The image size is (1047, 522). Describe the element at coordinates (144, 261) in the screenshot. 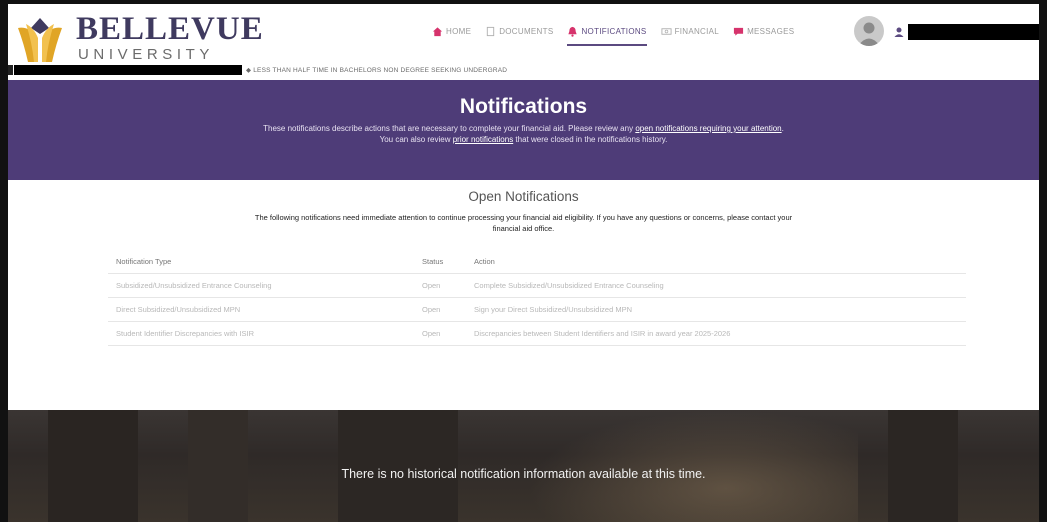

I see `column-header-type: Notification Type` at that location.